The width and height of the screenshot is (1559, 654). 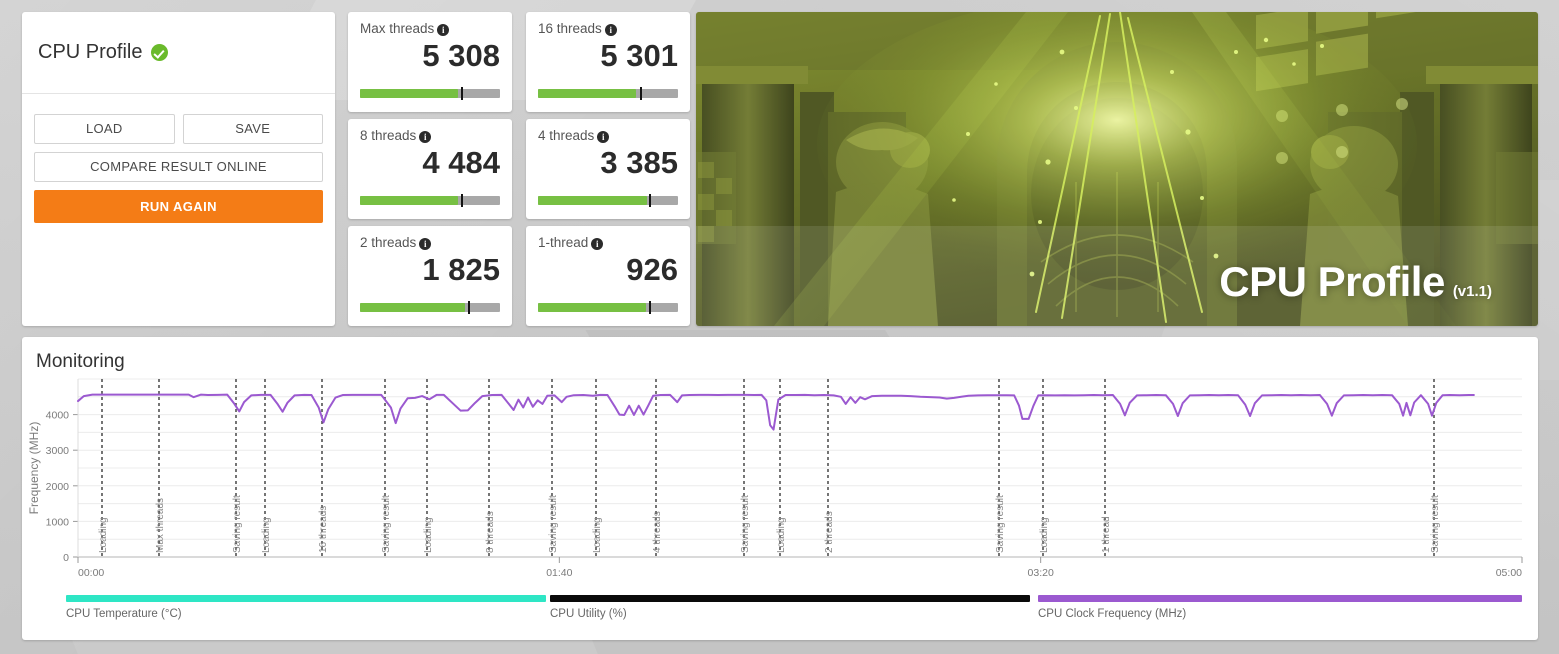 I want to click on legend-label: CPU Temperature (°C), so click(x=124, y=614).